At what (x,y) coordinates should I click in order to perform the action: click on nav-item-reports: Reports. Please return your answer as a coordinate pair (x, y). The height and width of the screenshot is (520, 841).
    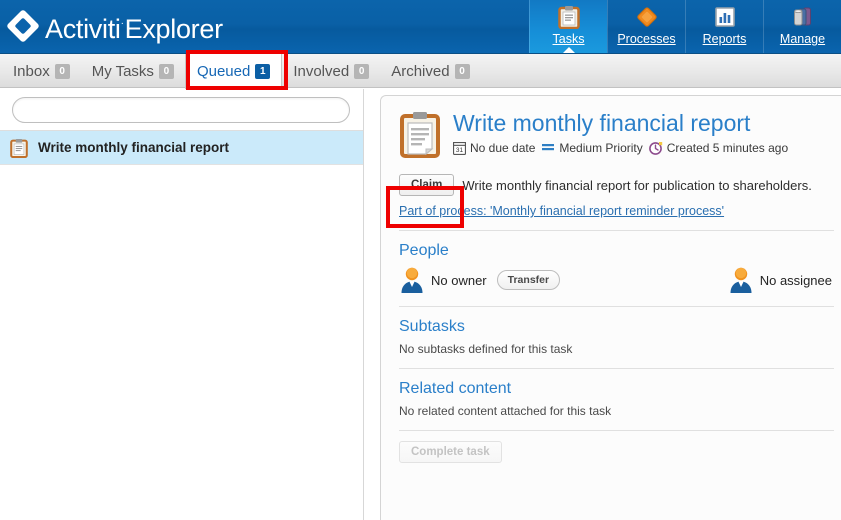
    Looking at the image, I should click on (724, 26).